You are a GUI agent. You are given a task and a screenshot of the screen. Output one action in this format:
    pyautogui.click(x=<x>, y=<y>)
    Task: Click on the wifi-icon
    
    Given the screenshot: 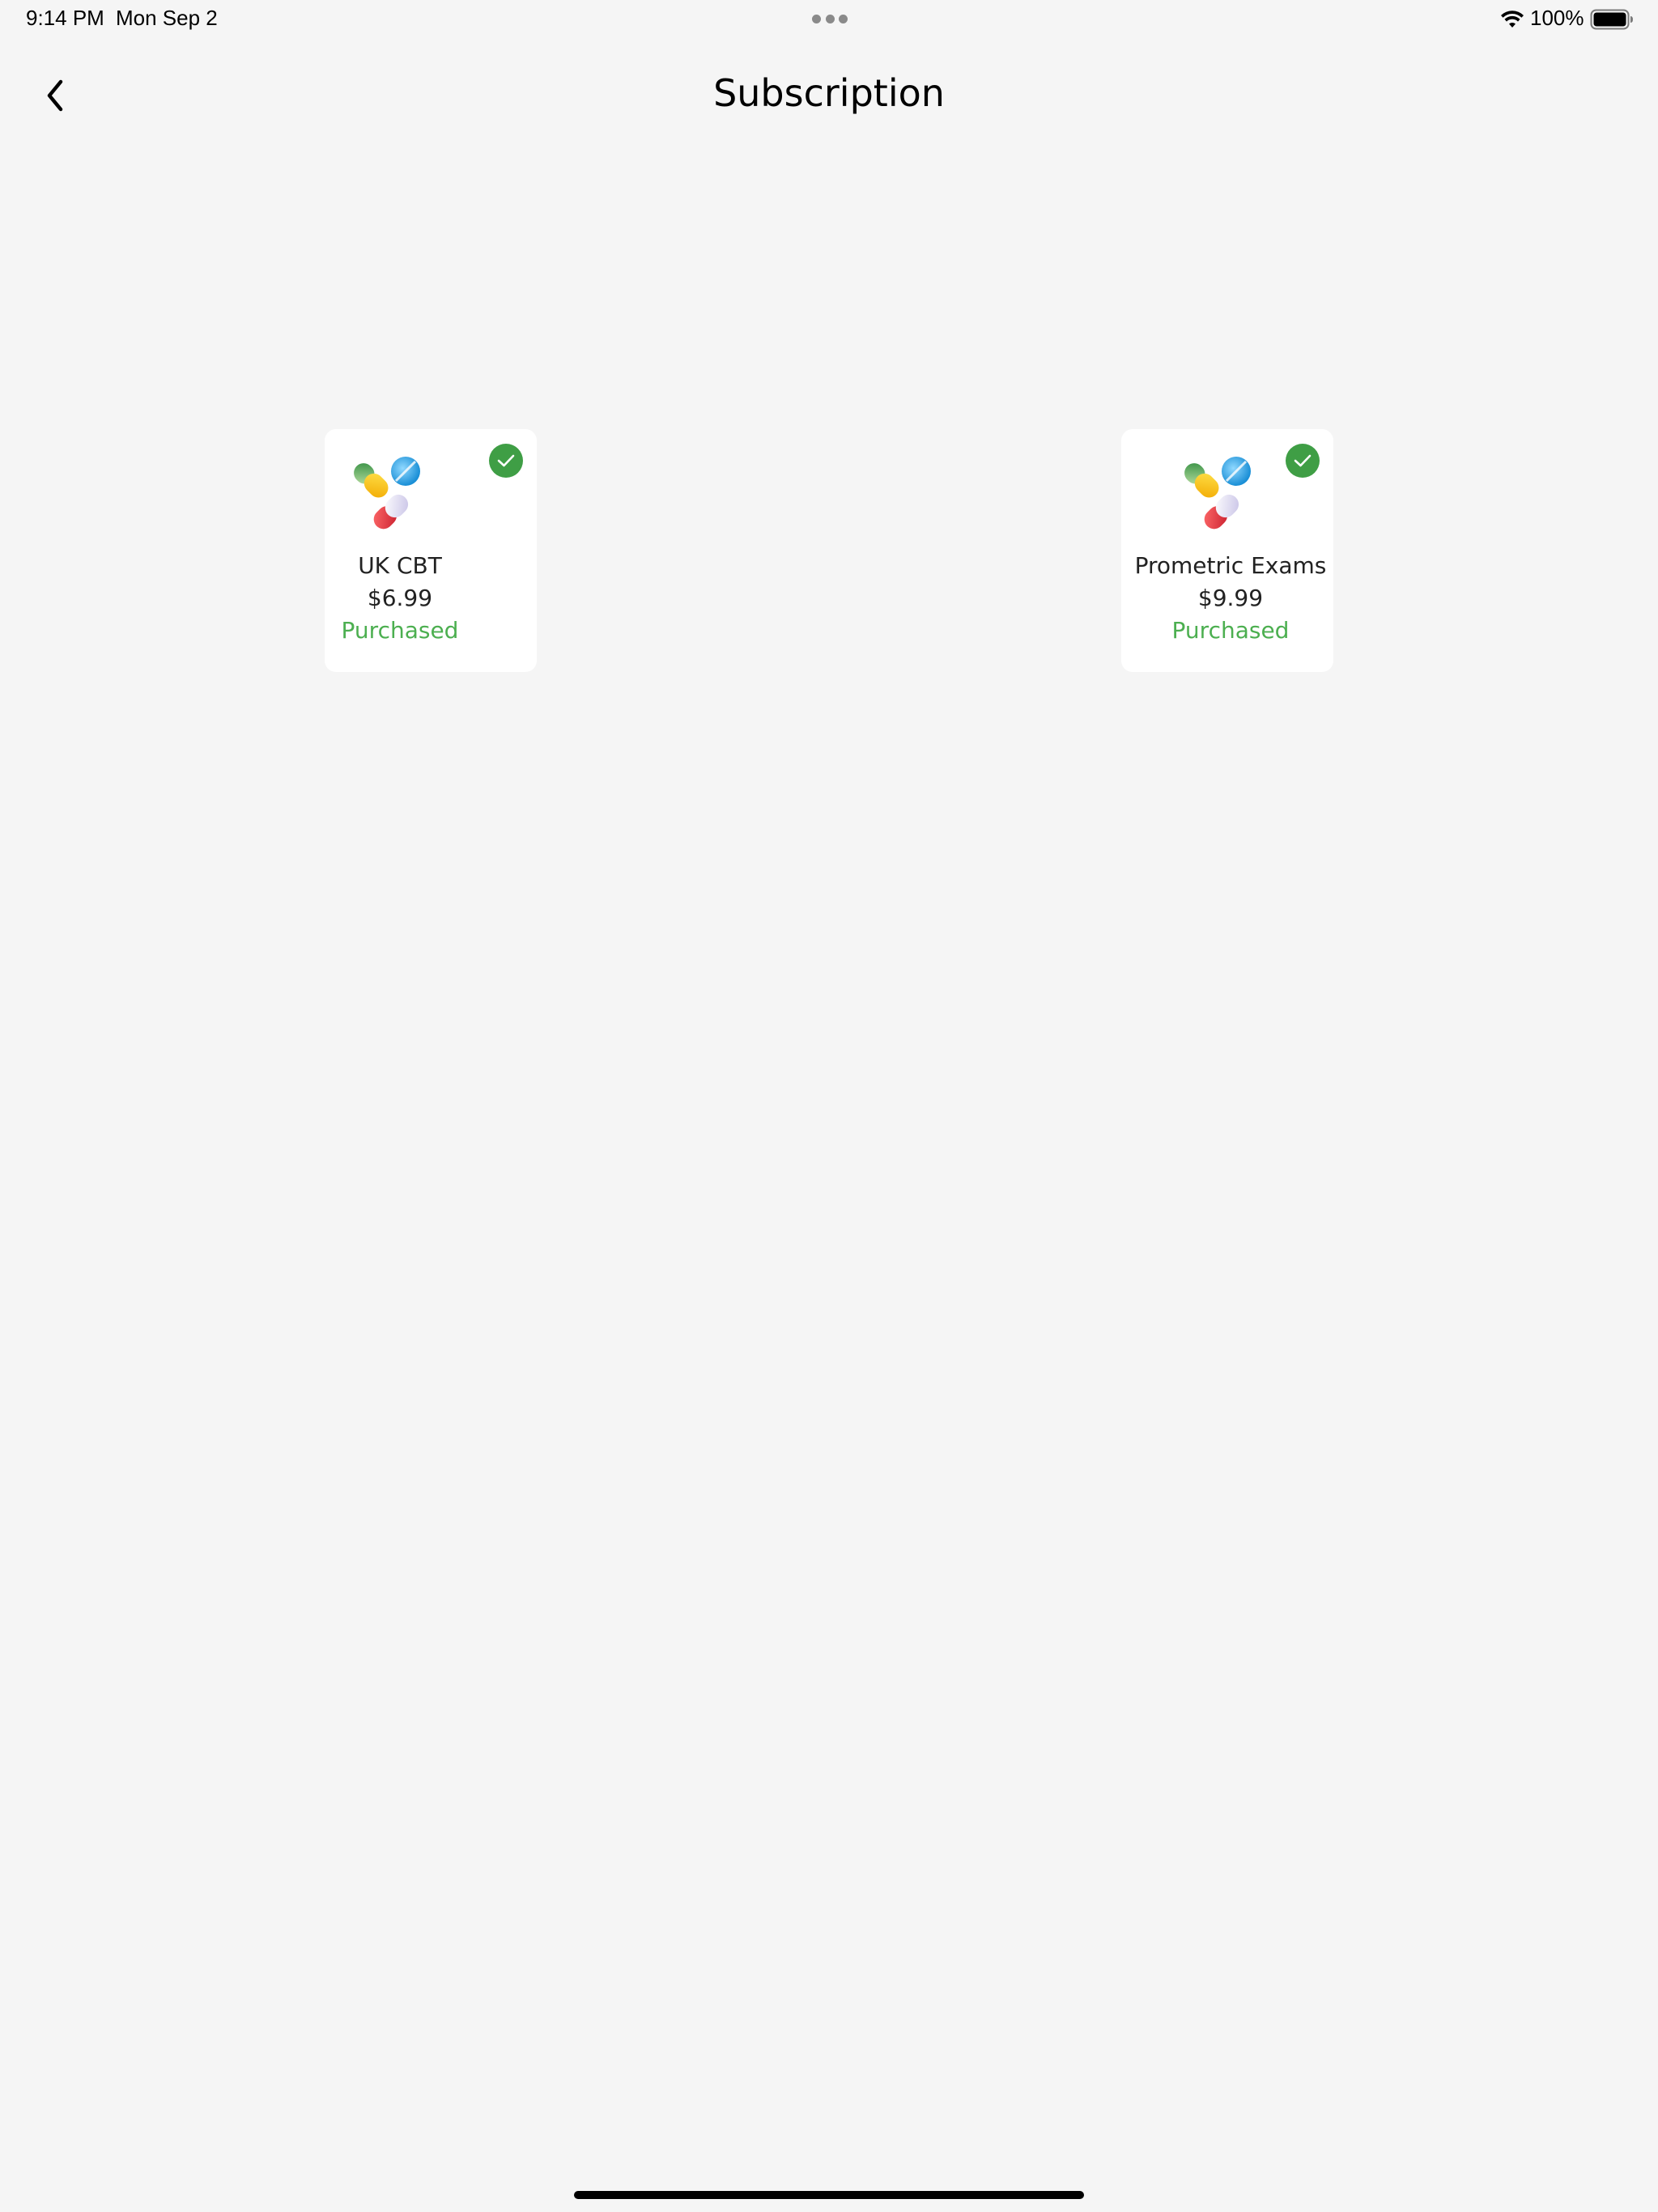 What is the action you would take?
    pyautogui.click(x=1512, y=19)
    